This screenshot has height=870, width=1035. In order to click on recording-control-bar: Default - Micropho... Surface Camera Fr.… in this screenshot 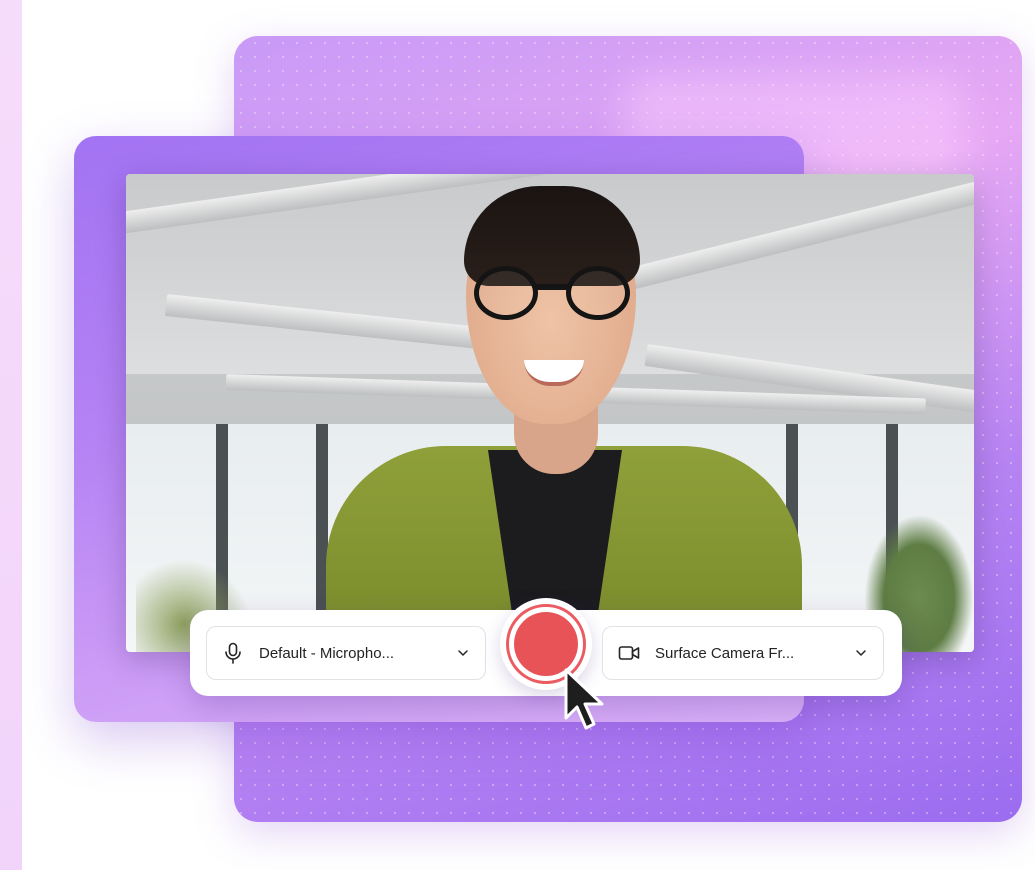, I will do `click(546, 647)`.